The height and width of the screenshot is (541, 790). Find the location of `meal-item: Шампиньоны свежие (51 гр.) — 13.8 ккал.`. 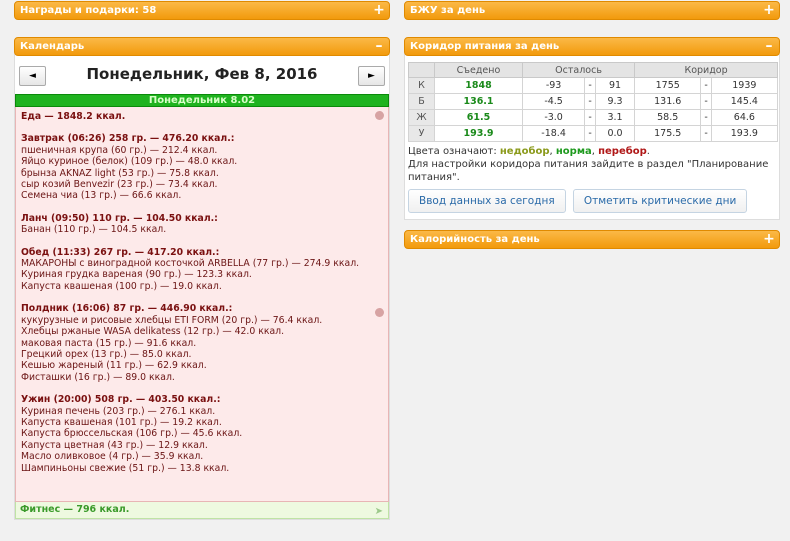

meal-item: Шампиньоны свежие (51 гр.) — 13.8 ккал. is located at coordinates (125, 468).